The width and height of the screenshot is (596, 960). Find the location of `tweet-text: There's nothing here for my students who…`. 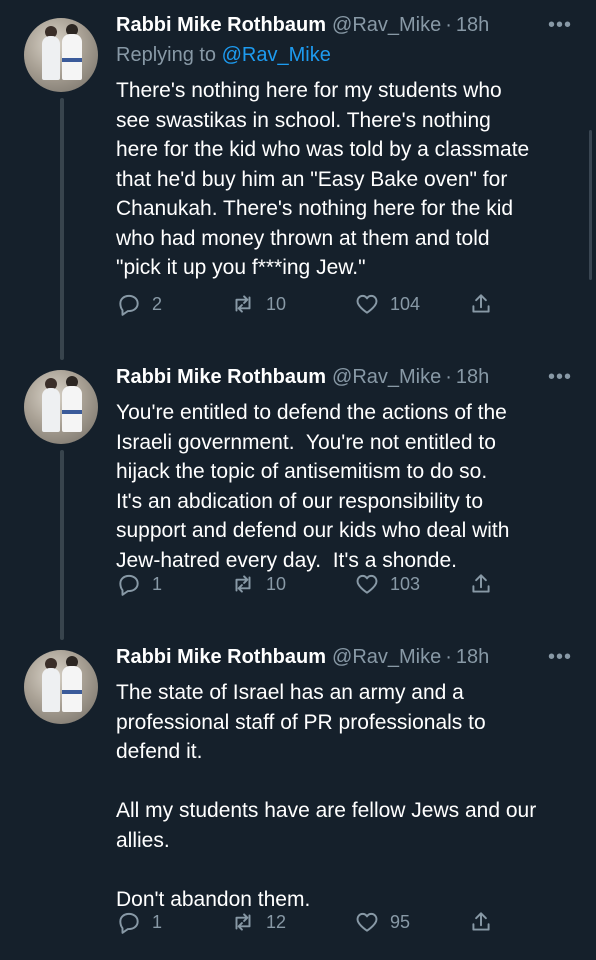

tweet-text: There's nothing here for my students who… is located at coordinates (323, 179).